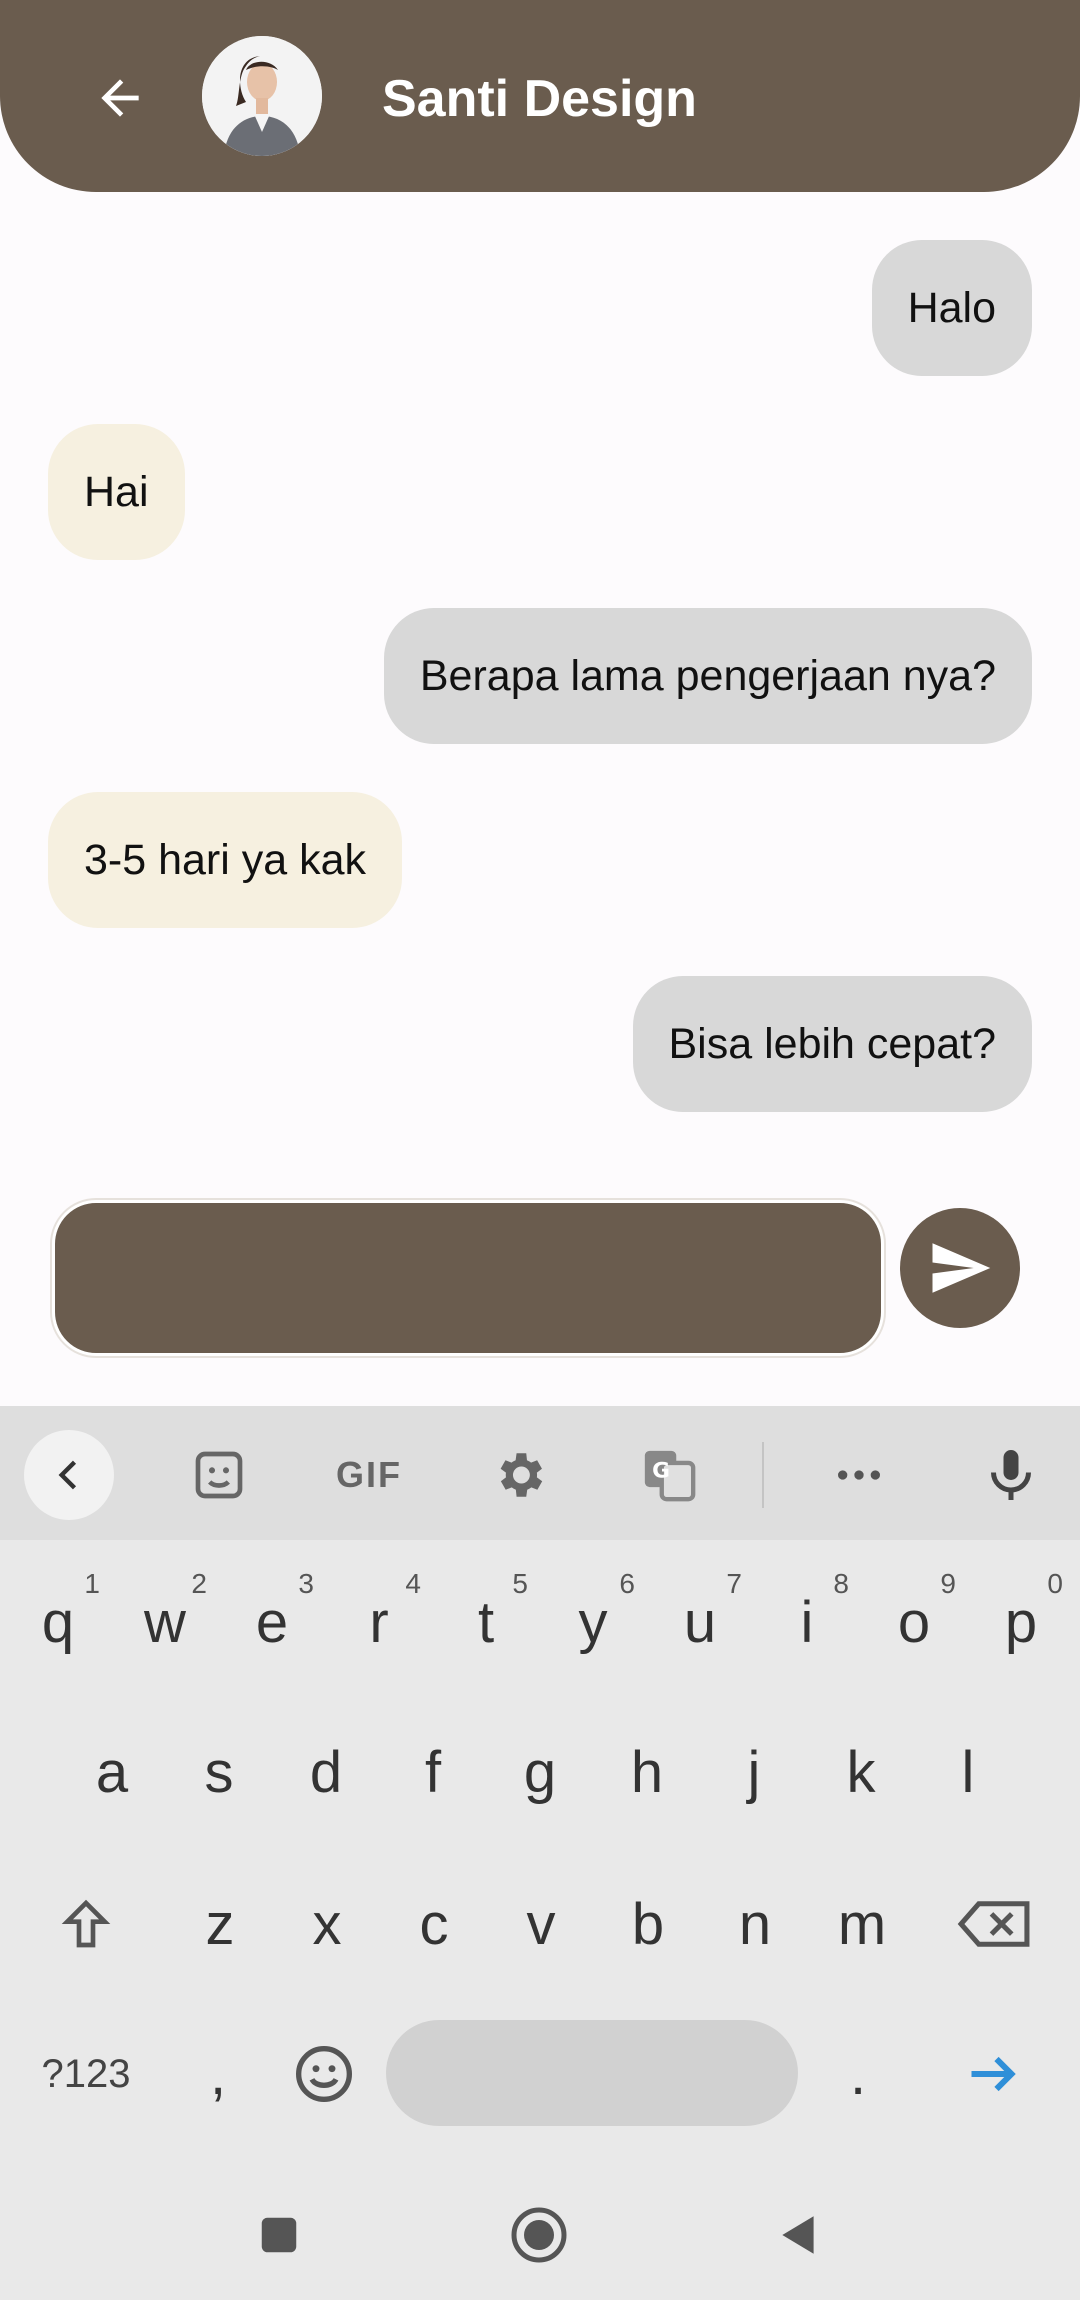 Image resolution: width=1080 pixels, height=2300 pixels. What do you see at coordinates (540, 96) in the screenshot?
I see `chat-header: Santi Design` at bounding box center [540, 96].